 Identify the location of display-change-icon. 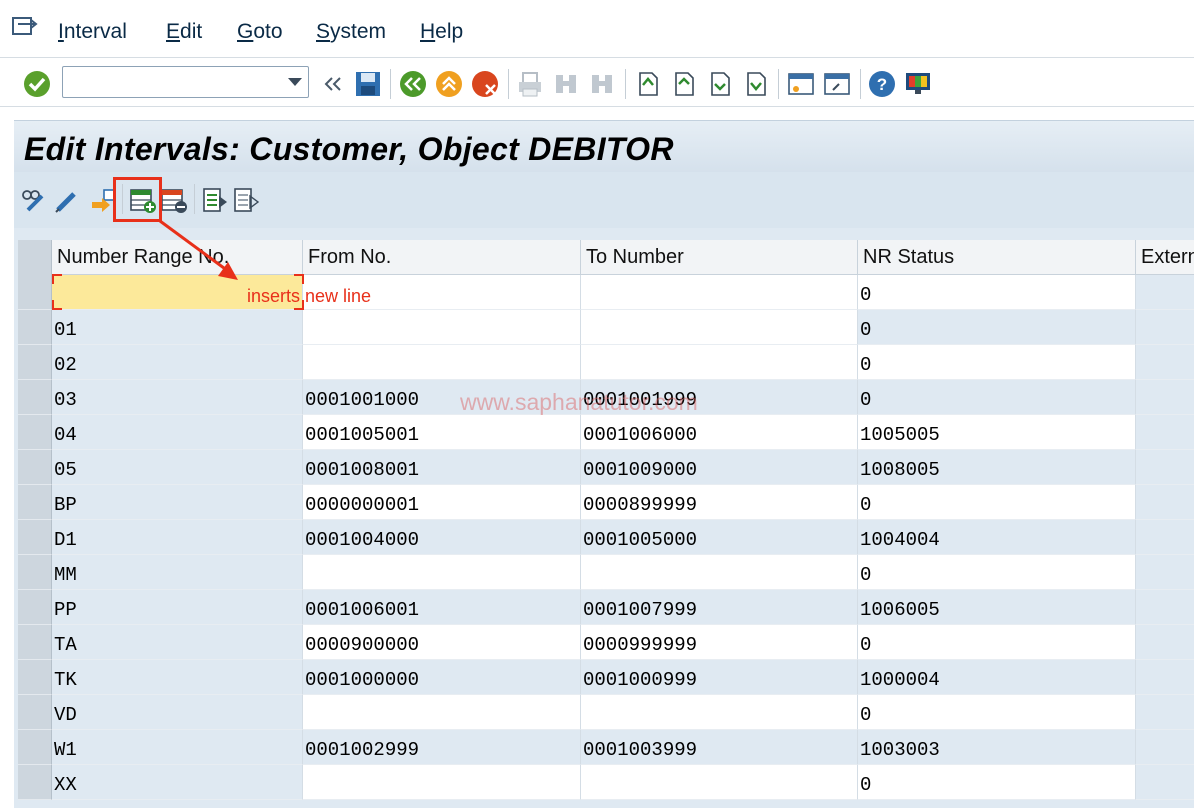
(34, 200).